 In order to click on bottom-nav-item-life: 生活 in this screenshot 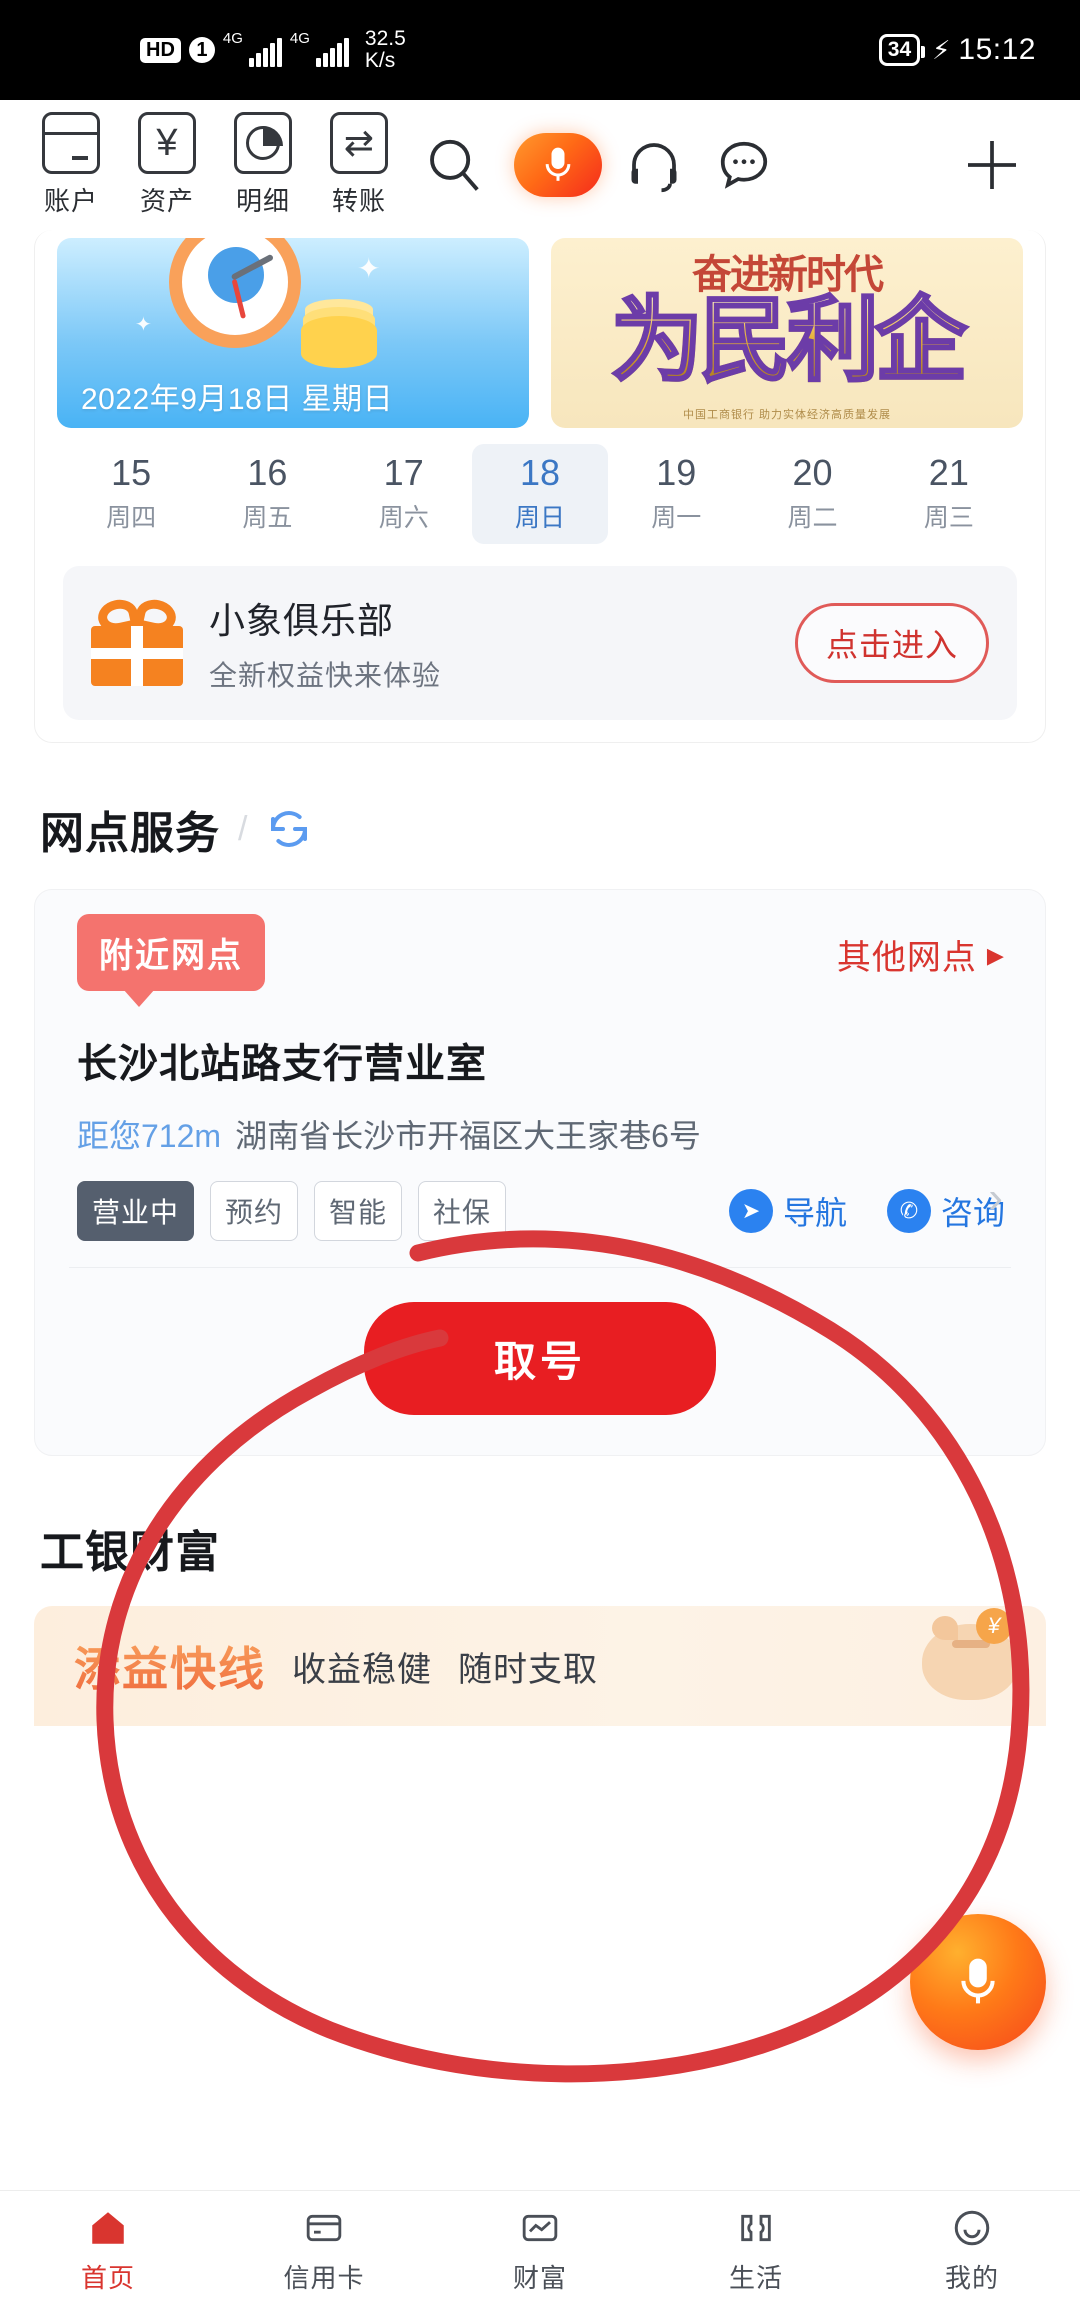, I will do `click(756, 2250)`.